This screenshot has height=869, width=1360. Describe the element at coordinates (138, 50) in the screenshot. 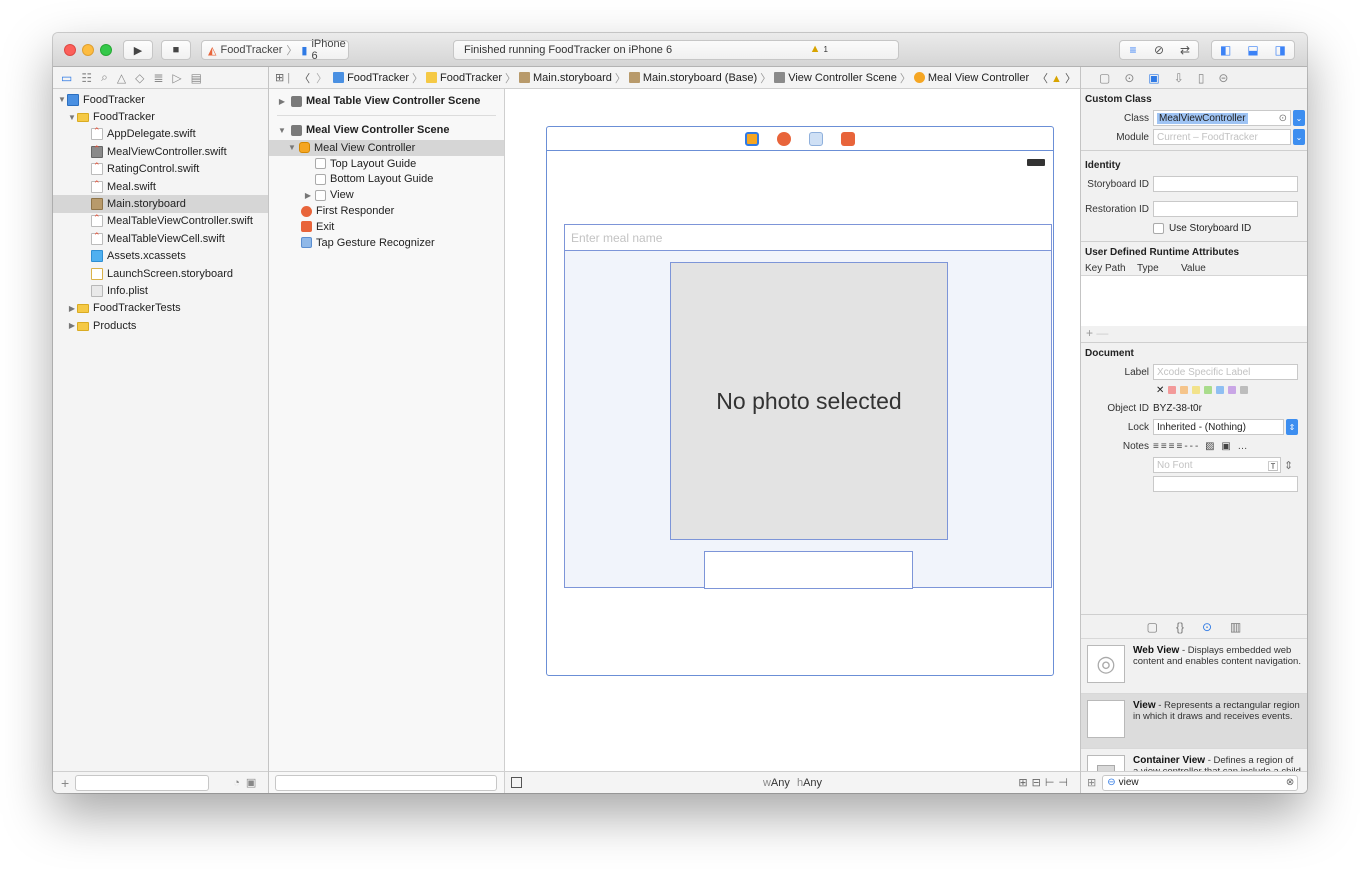

I see `run-button: ▶` at that location.